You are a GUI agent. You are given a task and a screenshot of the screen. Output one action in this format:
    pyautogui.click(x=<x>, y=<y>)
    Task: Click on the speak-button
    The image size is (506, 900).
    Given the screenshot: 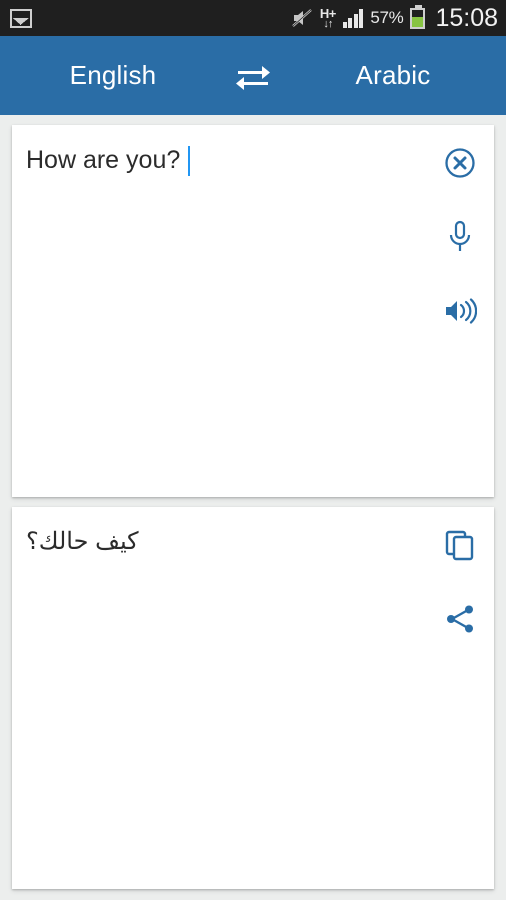 What is the action you would take?
    pyautogui.click(x=460, y=311)
    